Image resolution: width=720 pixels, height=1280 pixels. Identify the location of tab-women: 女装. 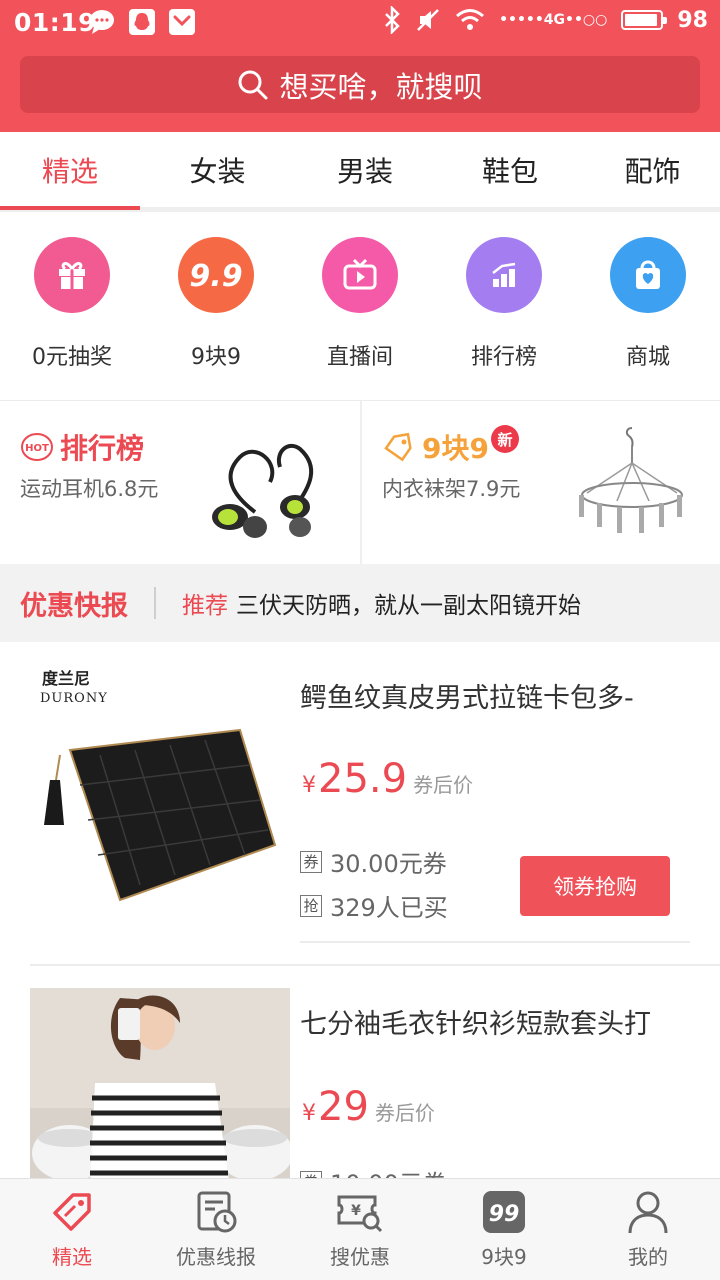
(217, 169).